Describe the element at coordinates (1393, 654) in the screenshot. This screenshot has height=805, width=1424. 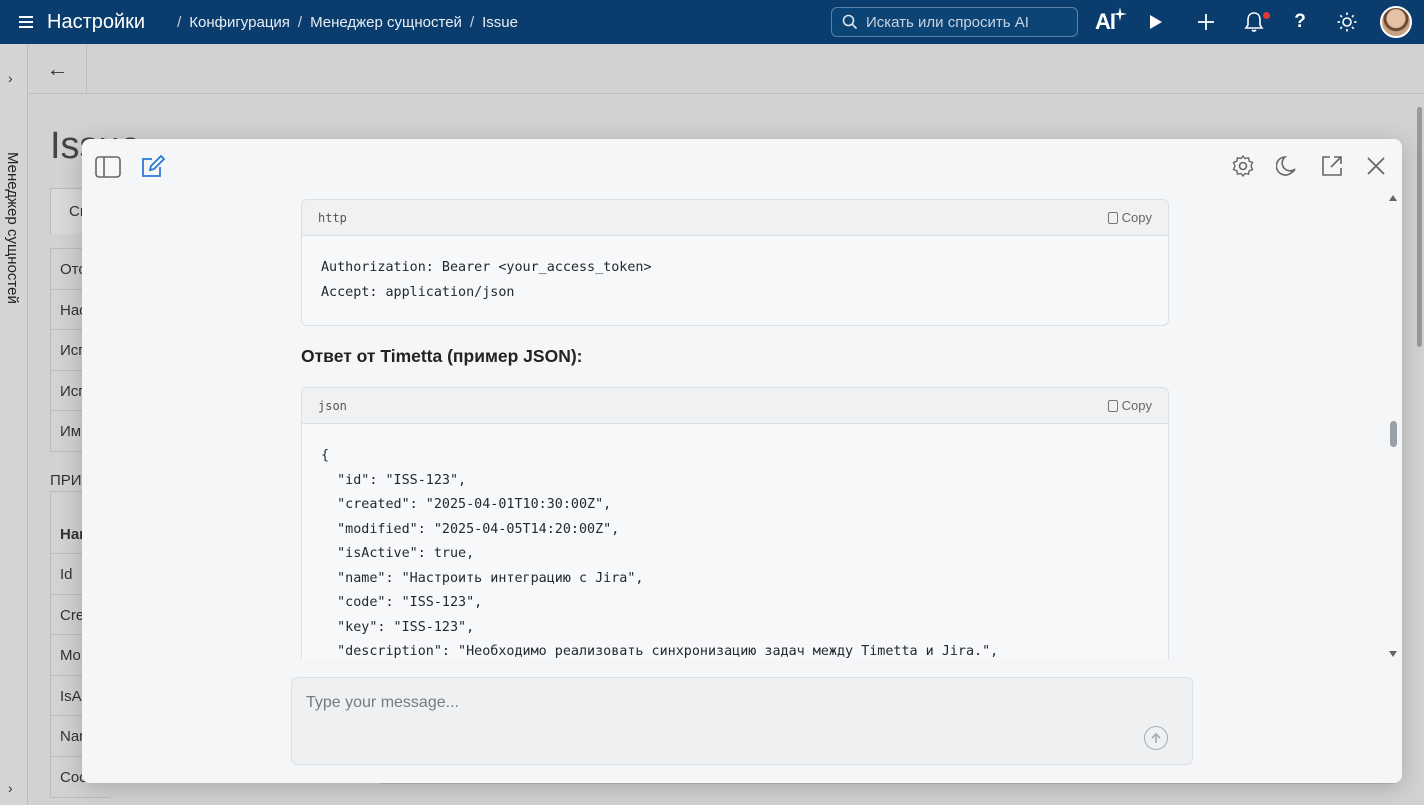
I see `scroll-down-arrow-icon` at that location.